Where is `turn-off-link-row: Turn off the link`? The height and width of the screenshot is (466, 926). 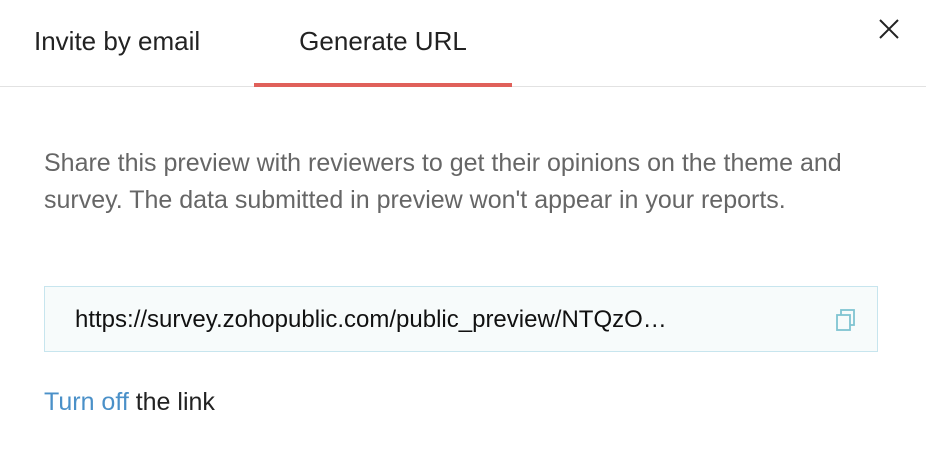
turn-off-link-row: Turn off the link is located at coordinates (129, 402).